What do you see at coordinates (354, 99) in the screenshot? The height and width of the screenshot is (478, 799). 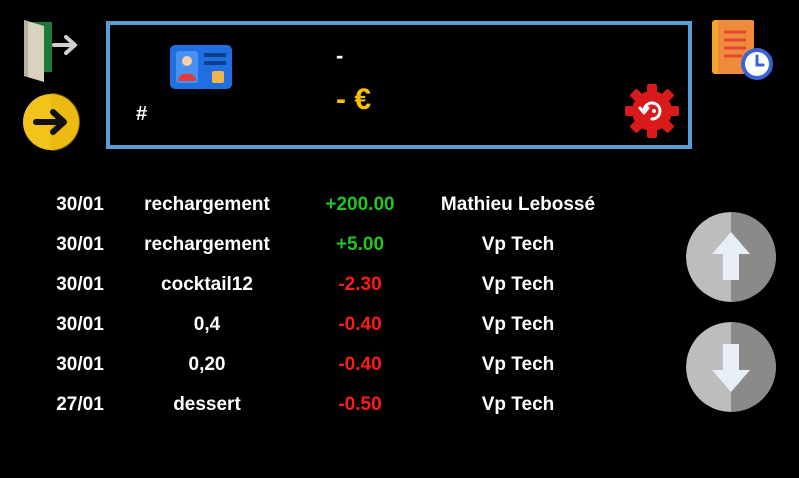 I see `balance-amount: - €` at bounding box center [354, 99].